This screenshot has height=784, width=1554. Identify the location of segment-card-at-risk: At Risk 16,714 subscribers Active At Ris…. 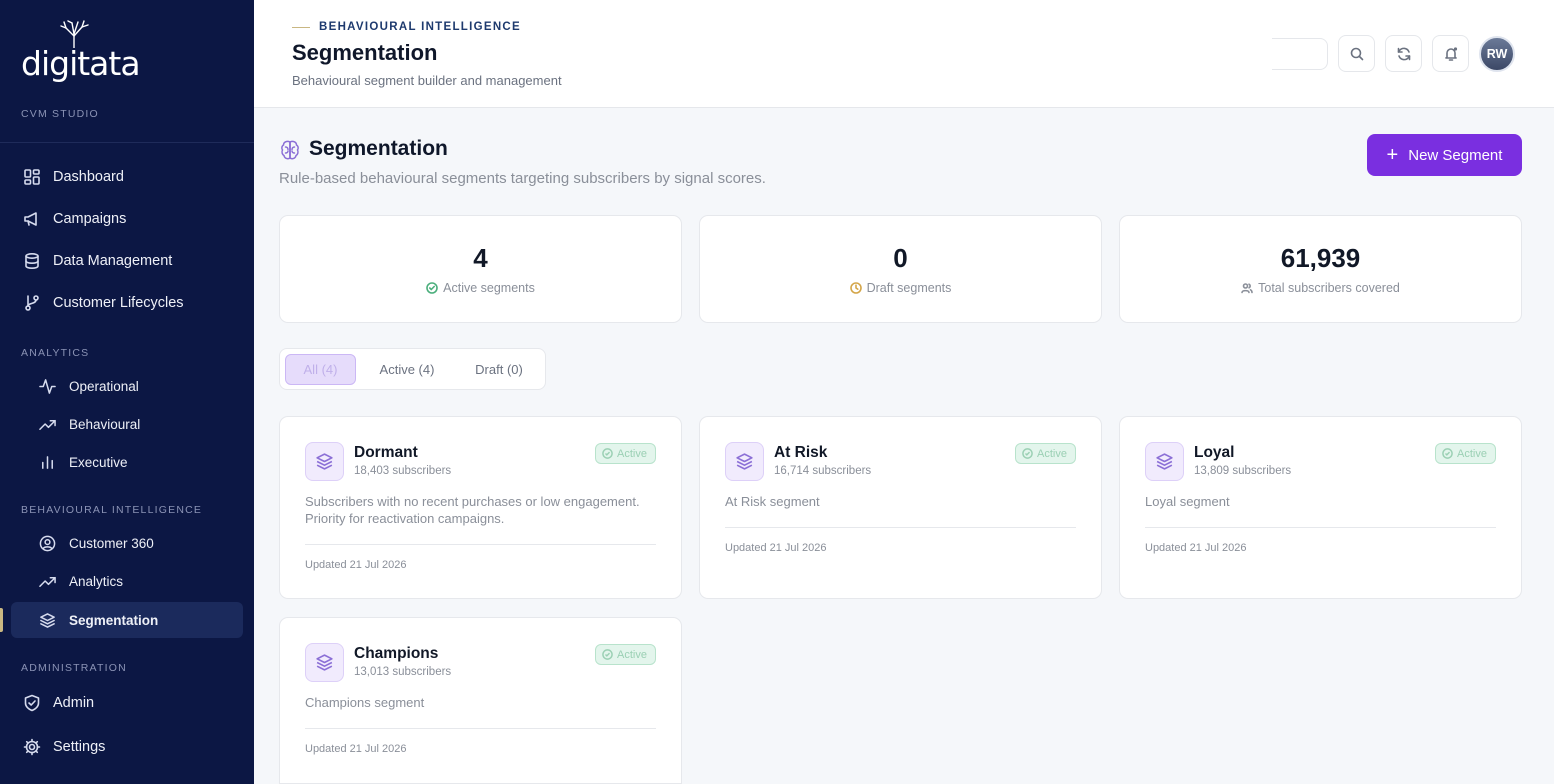
(900, 507).